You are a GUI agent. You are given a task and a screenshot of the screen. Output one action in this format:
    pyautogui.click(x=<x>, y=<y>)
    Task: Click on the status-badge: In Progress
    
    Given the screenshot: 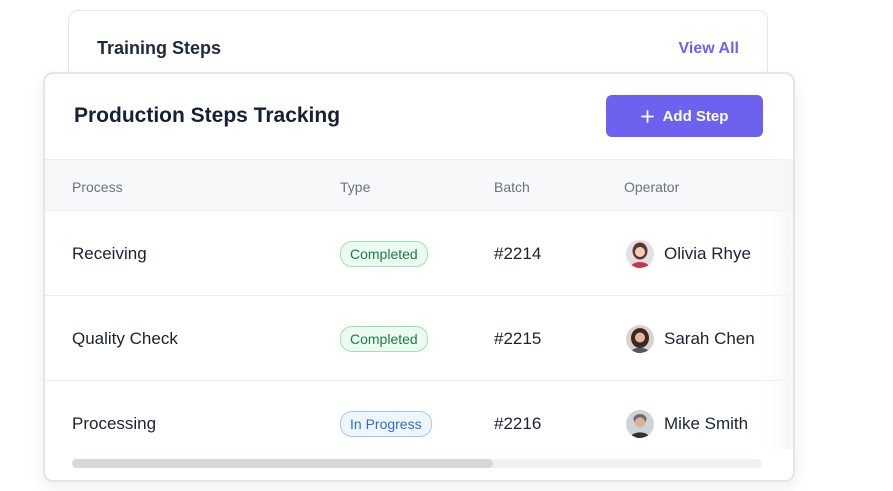 What is the action you would take?
    pyautogui.click(x=386, y=423)
    